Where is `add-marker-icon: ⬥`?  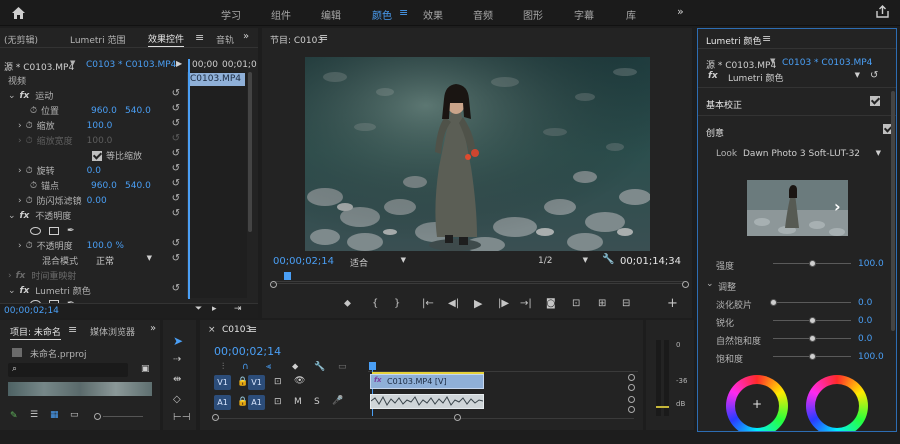 add-marker-icon: ⬥ is located at coordinates (347, 303).